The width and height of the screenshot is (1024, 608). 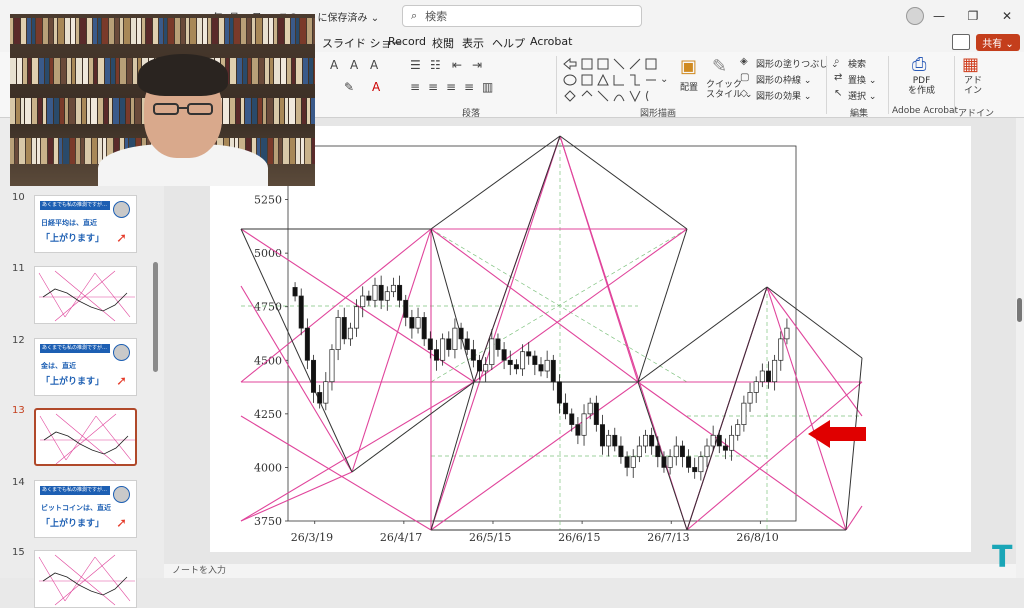 I want to click on quick-style-icon: ✎, so click(x=719, y=66).